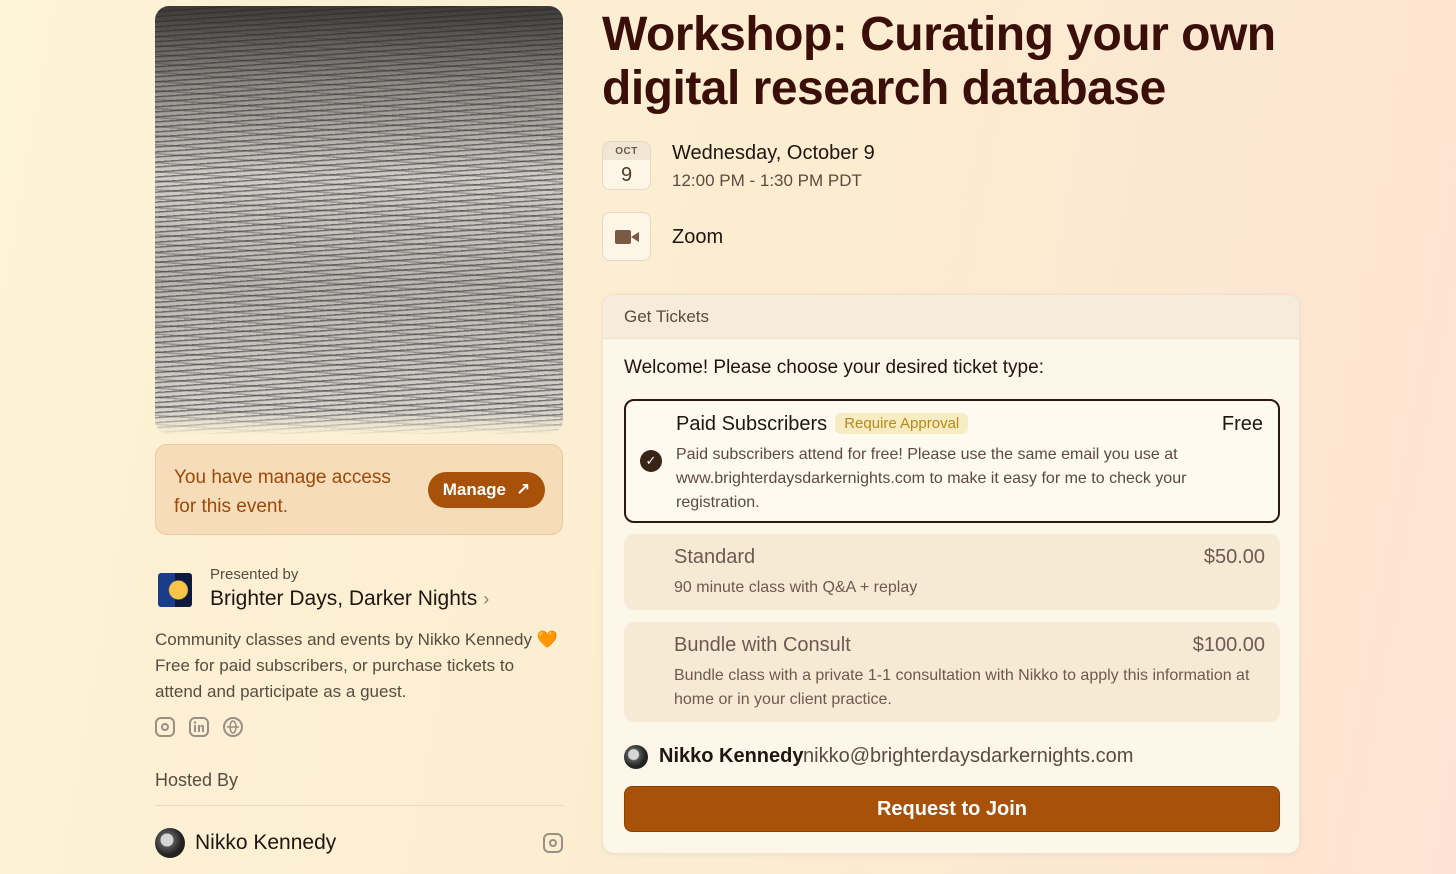 The image size is (1456, 874). What do you see at coordinates (1242, 424) in the screenshot?
I see `ticket-price: Free` at bounding box center [1242, 424].